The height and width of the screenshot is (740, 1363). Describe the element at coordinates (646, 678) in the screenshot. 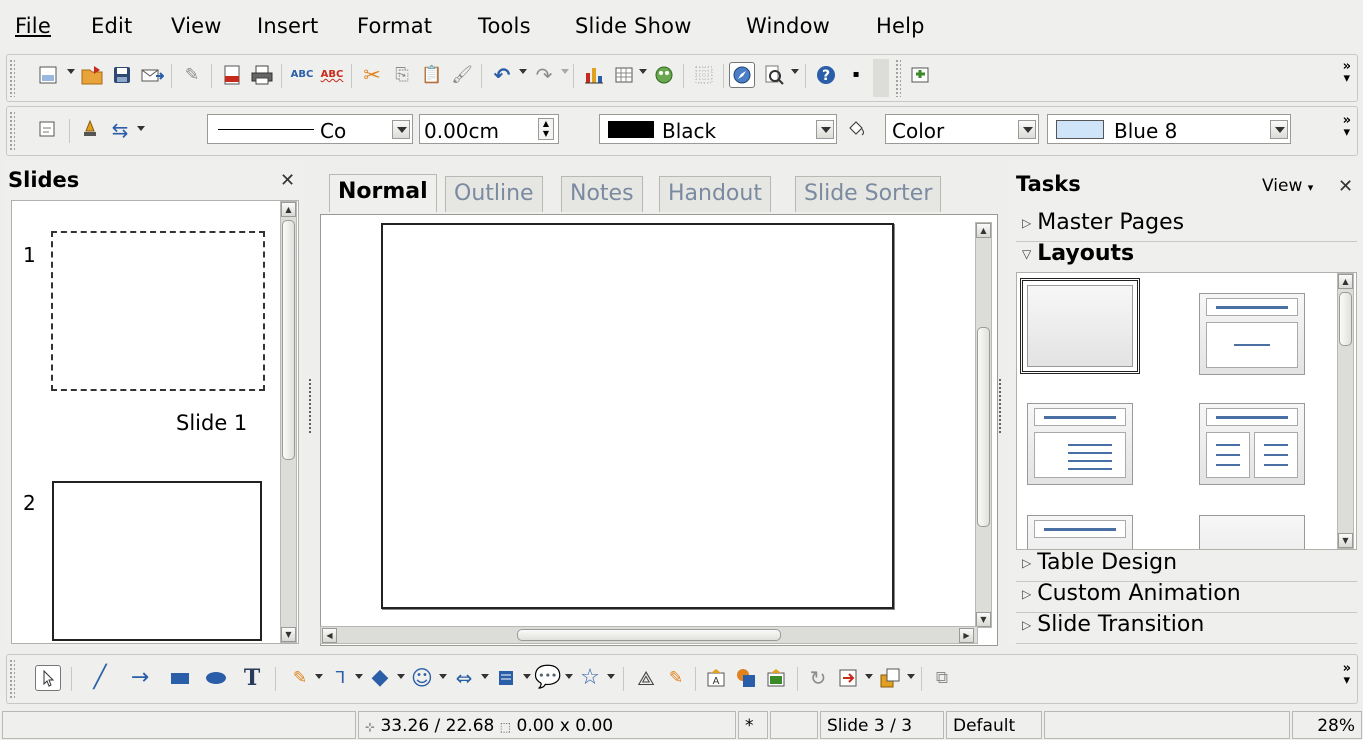

I see `points-icon: ⟁` at that location.